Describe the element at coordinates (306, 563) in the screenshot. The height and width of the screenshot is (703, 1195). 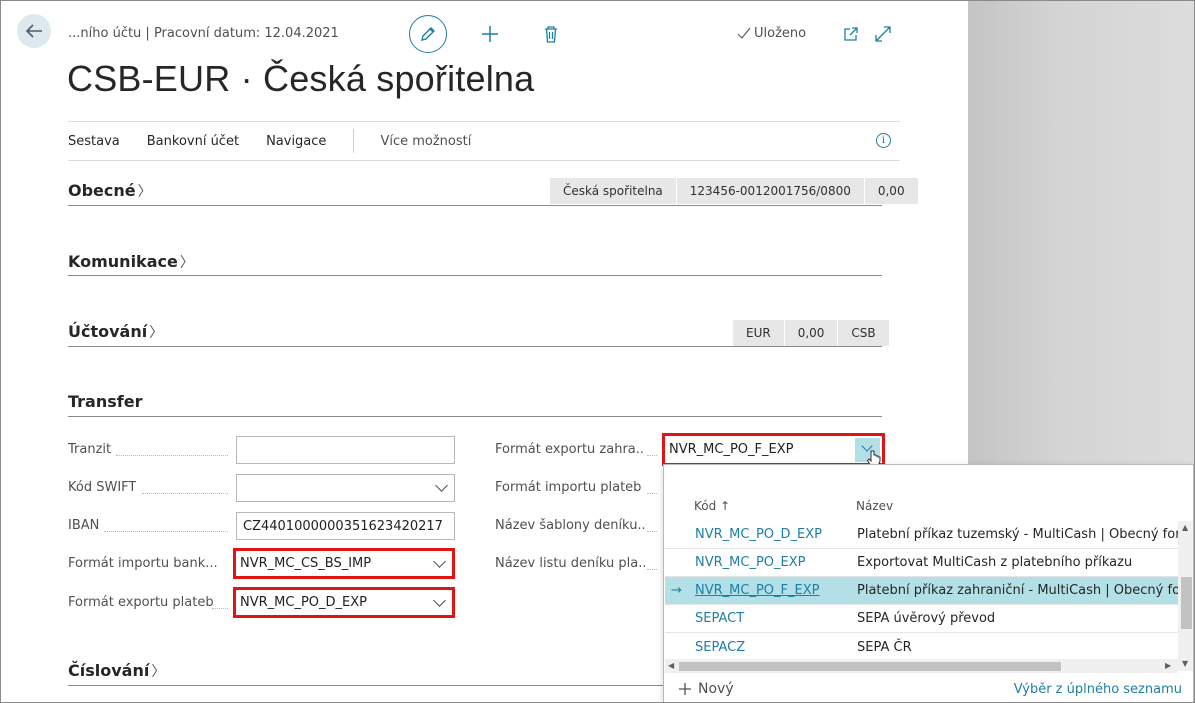
I see `bank-import-format-value: NVR_MC_CS_BS_IMP` at that location.